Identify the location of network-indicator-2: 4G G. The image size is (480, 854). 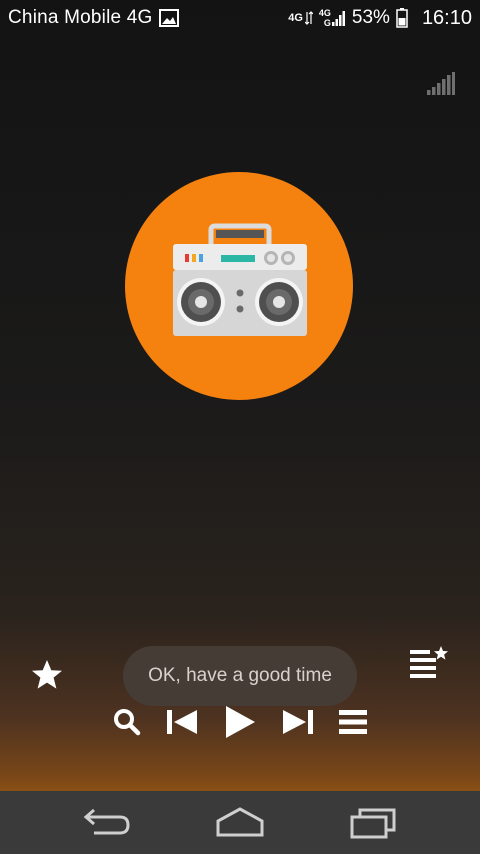
(332, 18).